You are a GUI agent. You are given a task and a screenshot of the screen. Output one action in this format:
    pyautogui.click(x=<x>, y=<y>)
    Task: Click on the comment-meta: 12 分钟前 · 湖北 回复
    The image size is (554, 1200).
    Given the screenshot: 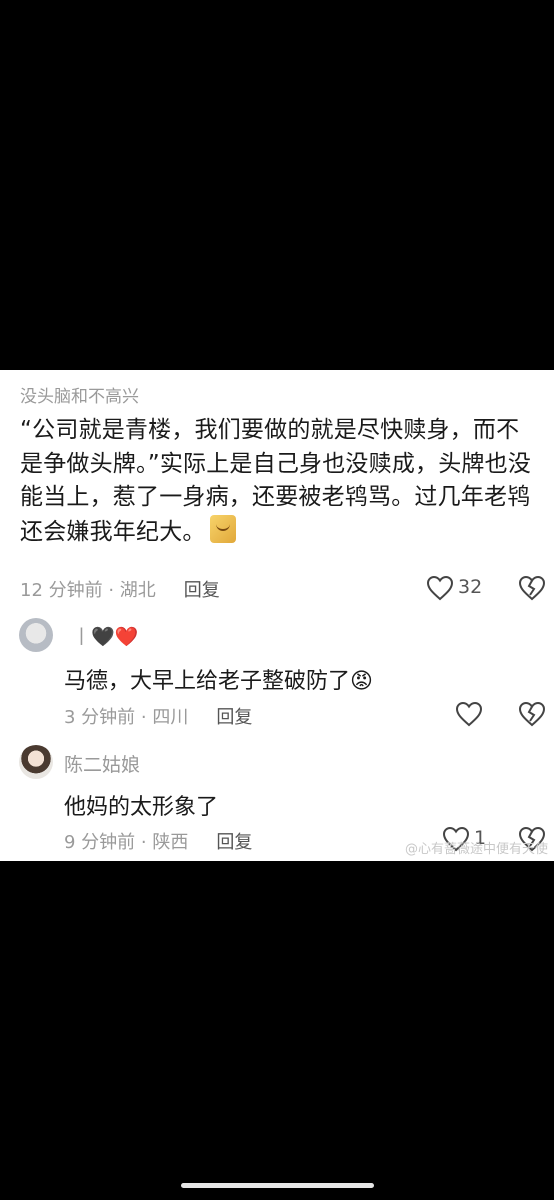 What is the action you would take?
    pyautogui.click(x=120, y=589)
    